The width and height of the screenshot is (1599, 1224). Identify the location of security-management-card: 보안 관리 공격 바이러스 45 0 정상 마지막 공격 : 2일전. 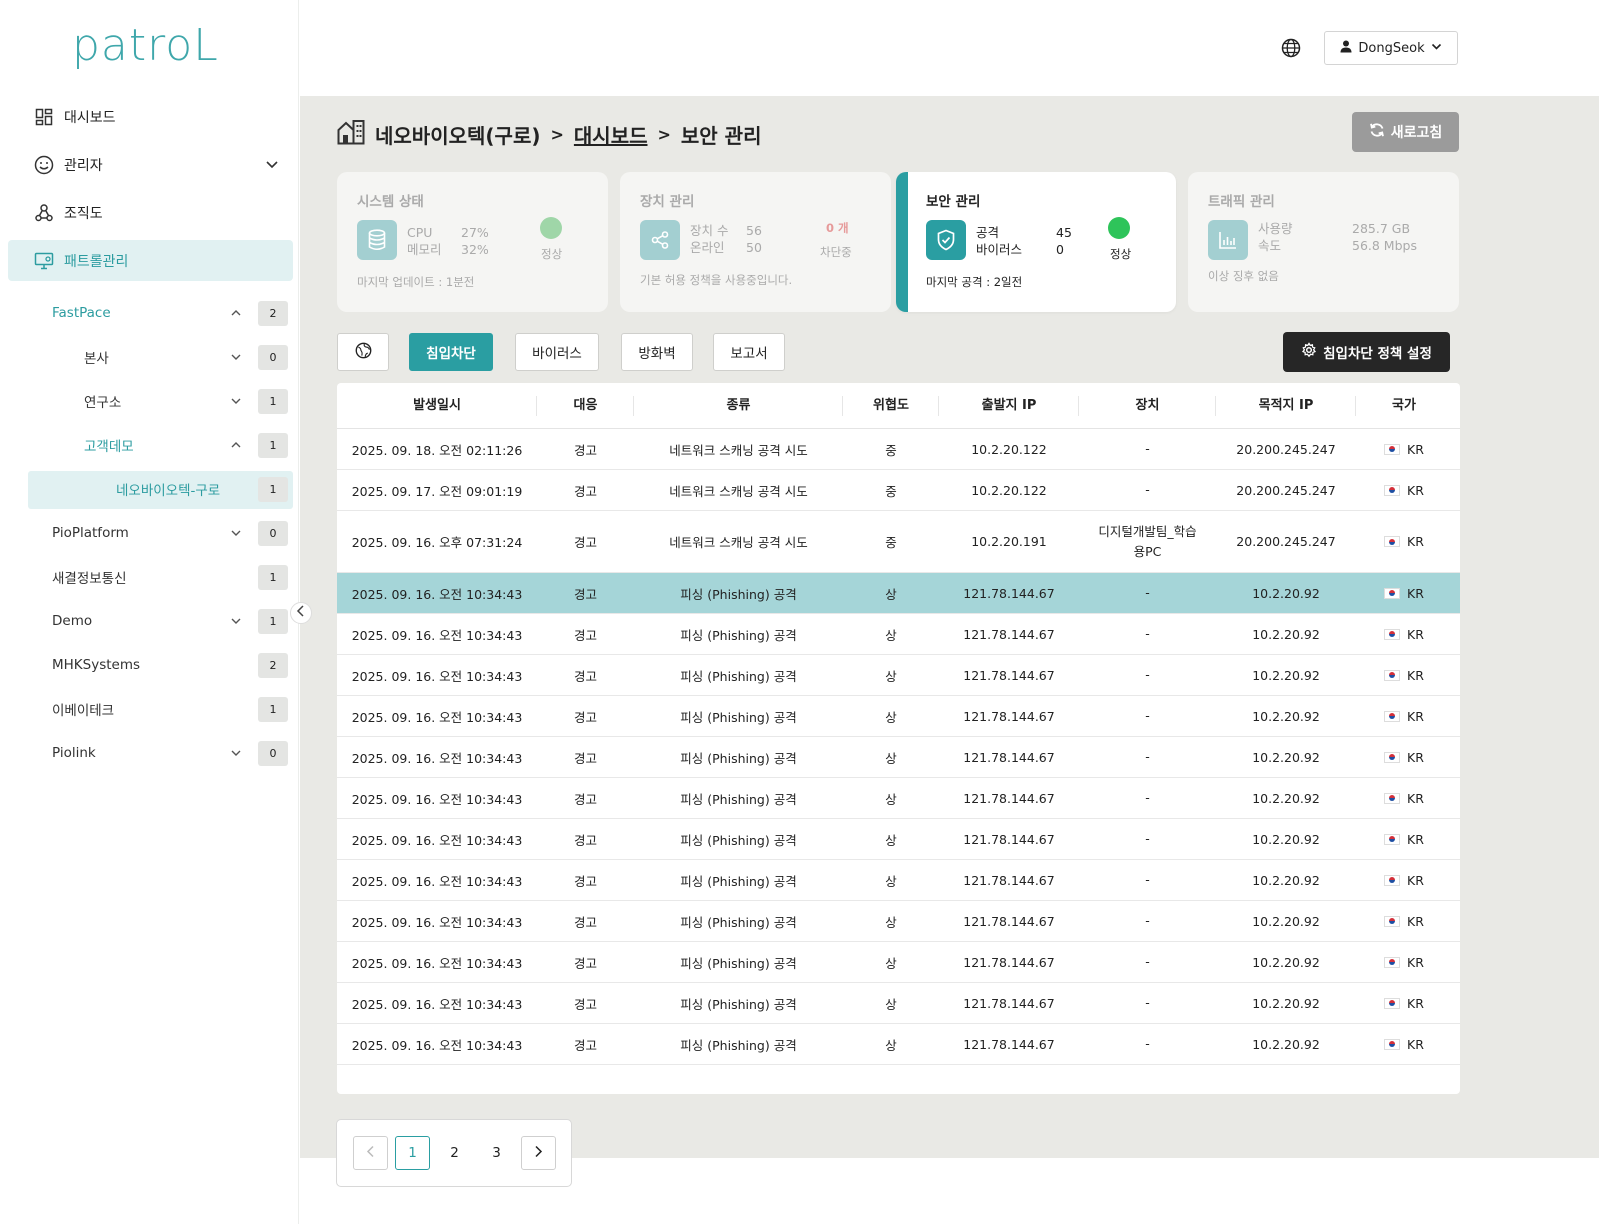
(1036, 242).